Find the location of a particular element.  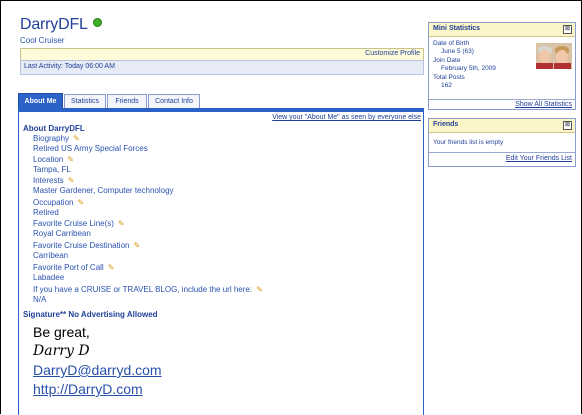

field-value: Master Gardener, Computer technology is located at coordinates (103, 190).